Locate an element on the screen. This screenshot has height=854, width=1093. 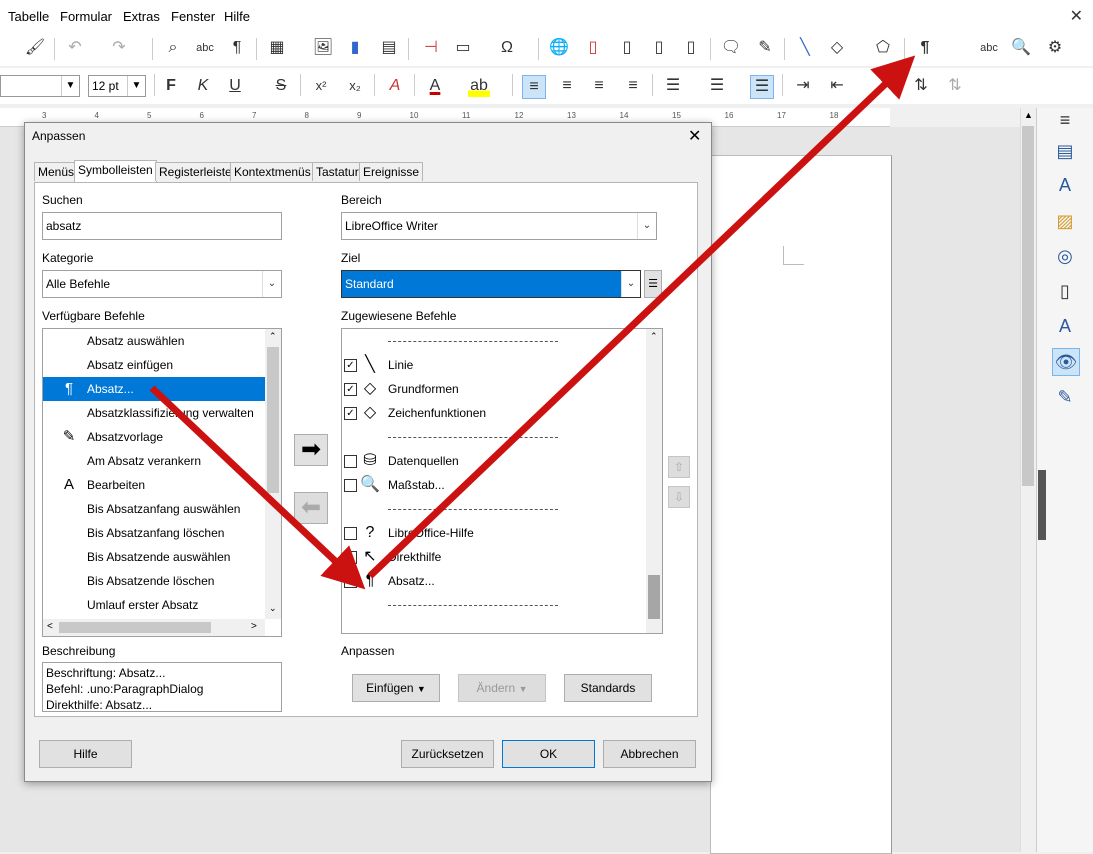
settings-gear-icon: ⚙ is located at coordinates (1055, 48).